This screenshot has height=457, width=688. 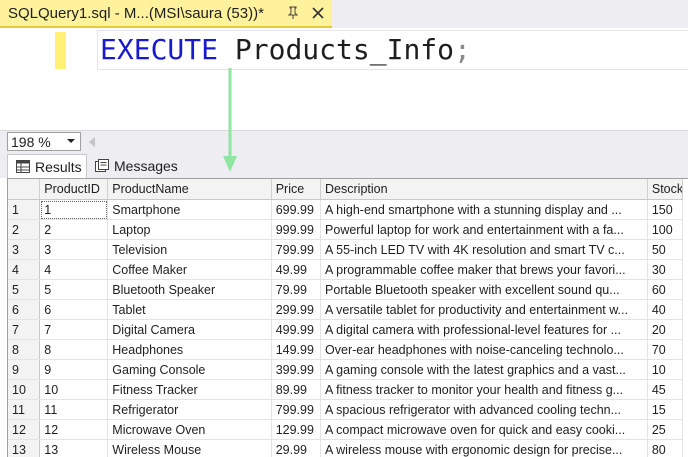 What do you see at coordinates (296, 269) in the screenshot?
I see `cell-price: 49.99` at bounding box center [296, 269].